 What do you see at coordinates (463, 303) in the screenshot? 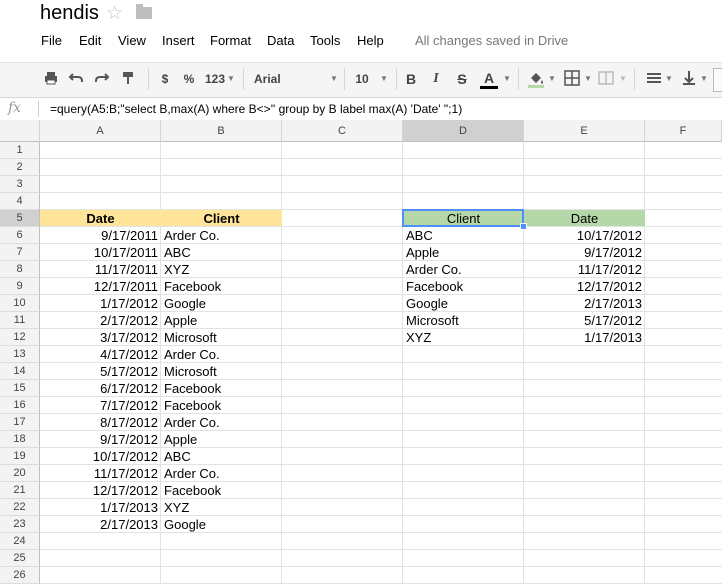
I see `table2-client-cell: Google` at bounding box center [463, 303].